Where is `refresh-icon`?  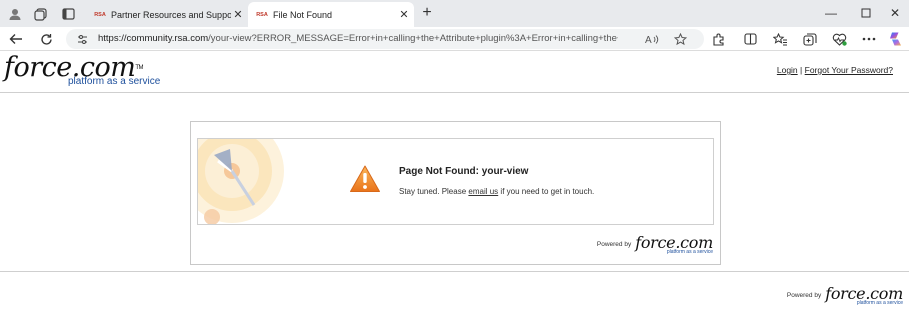
refresh-icon is located at coordinates (46, 39).